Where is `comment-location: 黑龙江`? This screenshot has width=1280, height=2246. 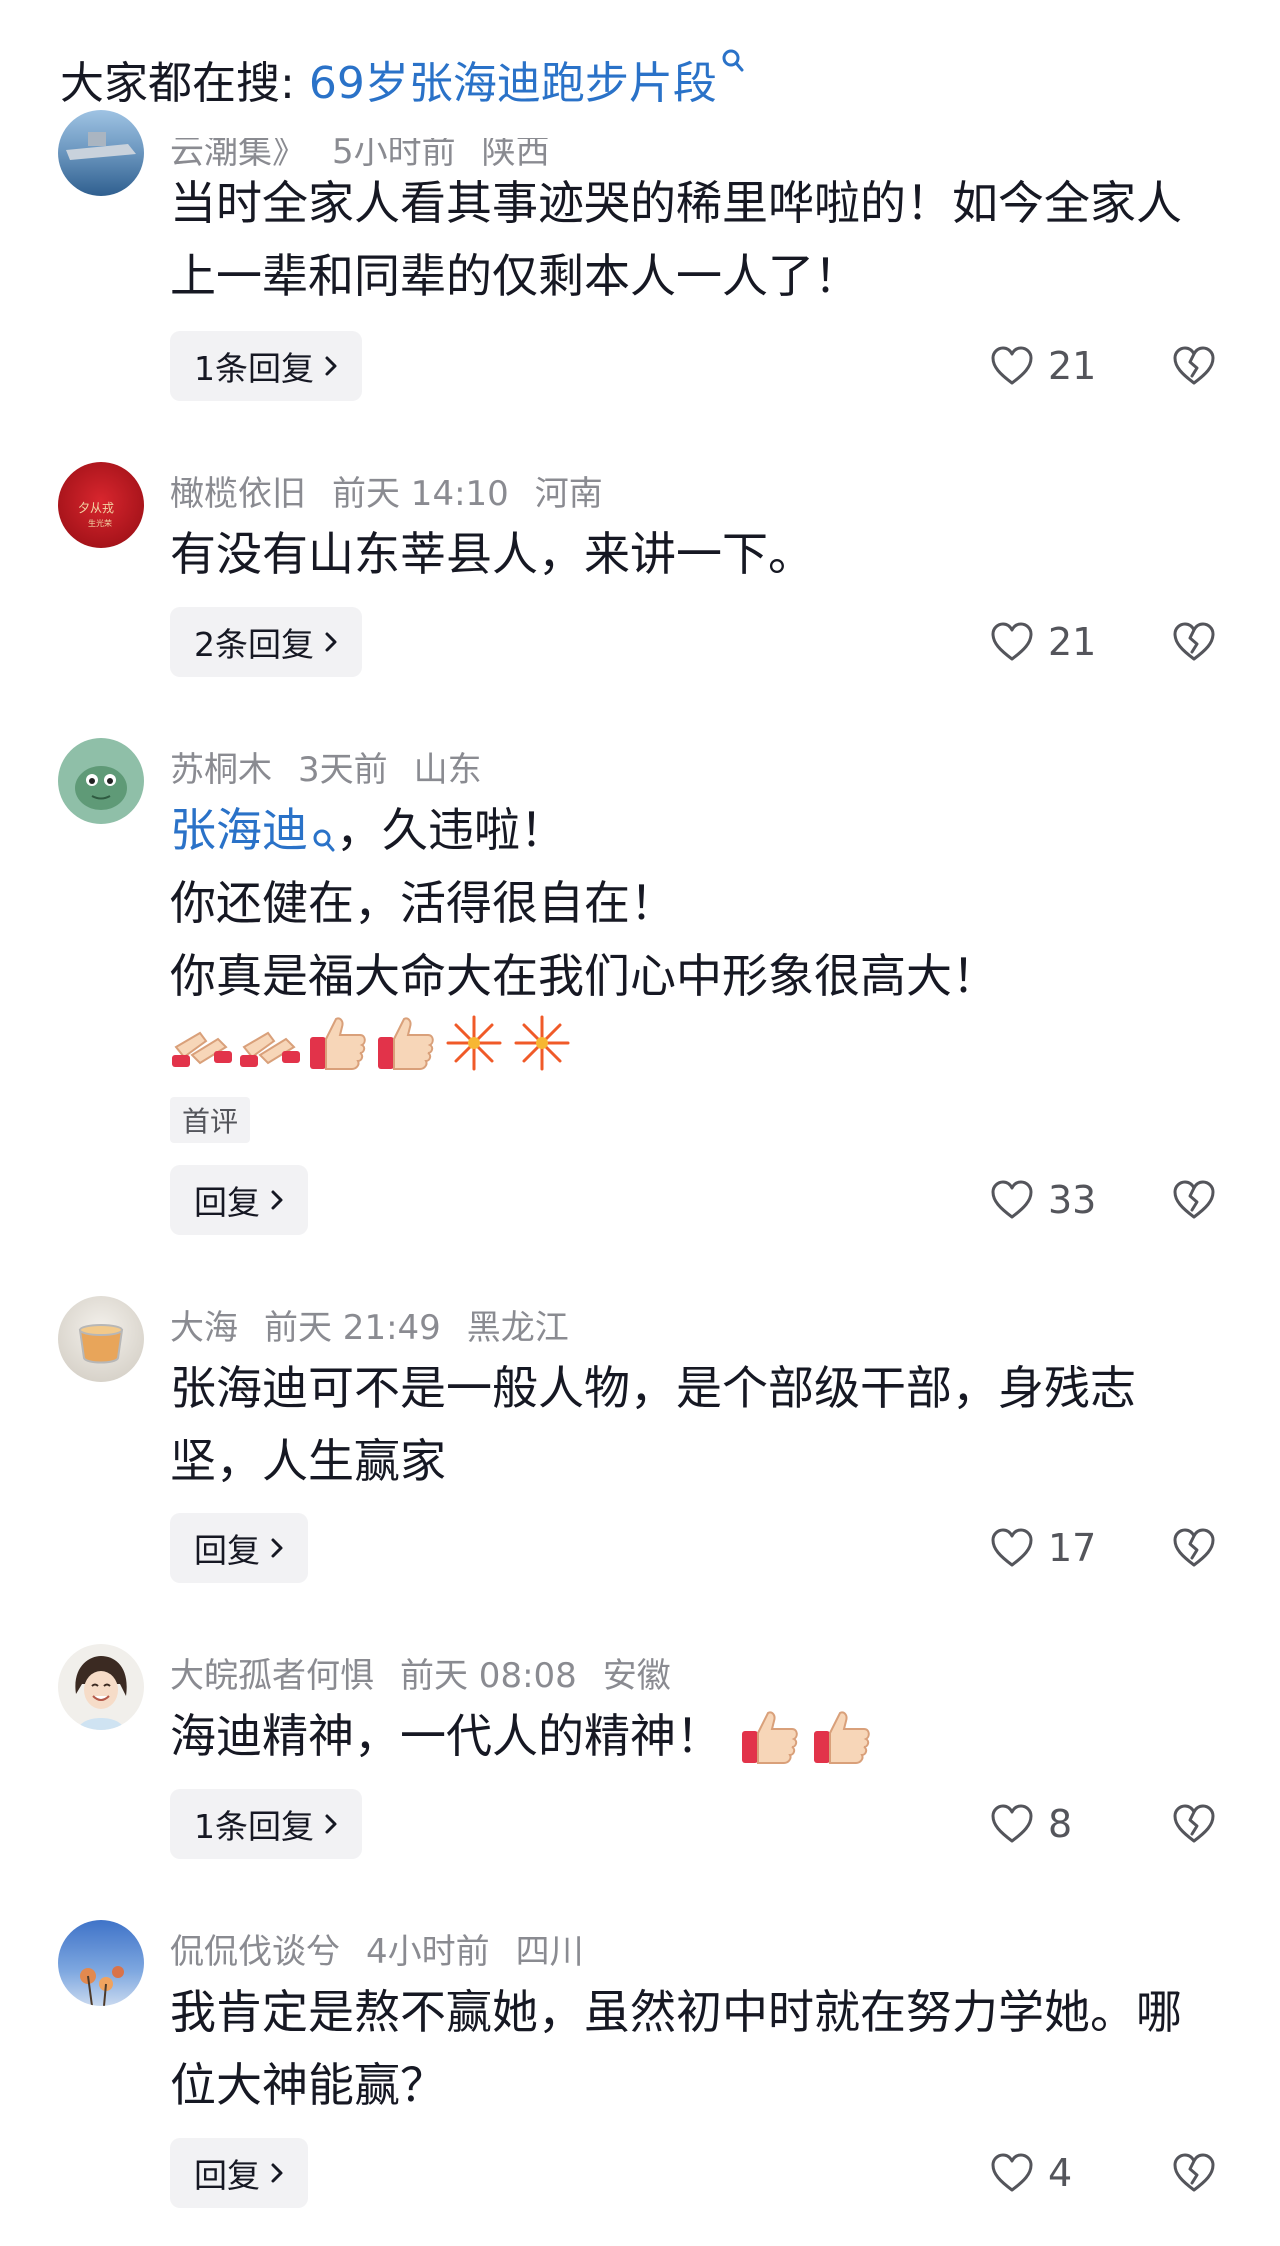 comment-location: 黑龙江 is located at coordinates (517, 1328).